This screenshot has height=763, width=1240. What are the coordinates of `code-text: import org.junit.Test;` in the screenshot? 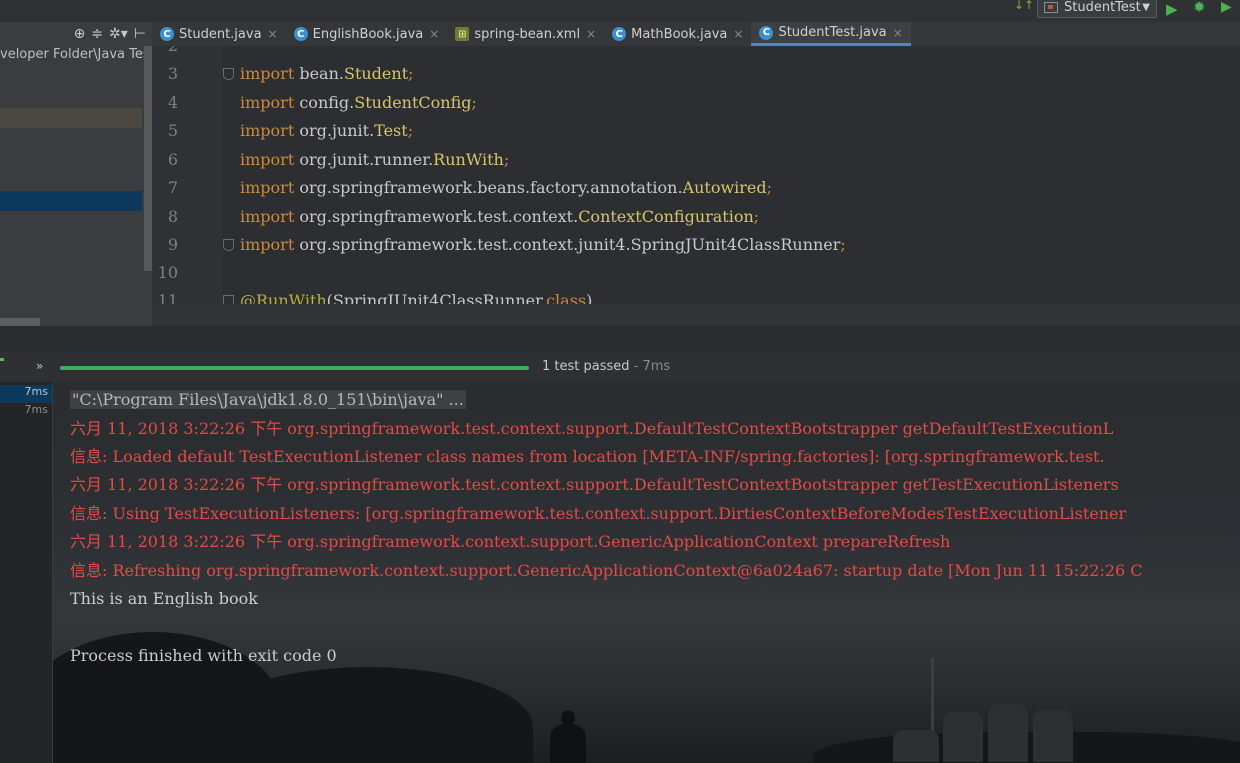 It's located at (326, 131).